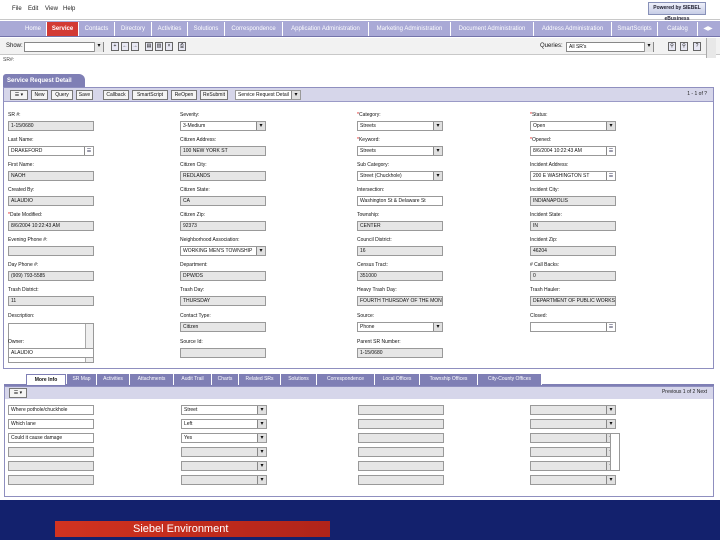 The height and width of the screenshot is (540, 720). I want to click on field-value: 0, so click(573, 276).